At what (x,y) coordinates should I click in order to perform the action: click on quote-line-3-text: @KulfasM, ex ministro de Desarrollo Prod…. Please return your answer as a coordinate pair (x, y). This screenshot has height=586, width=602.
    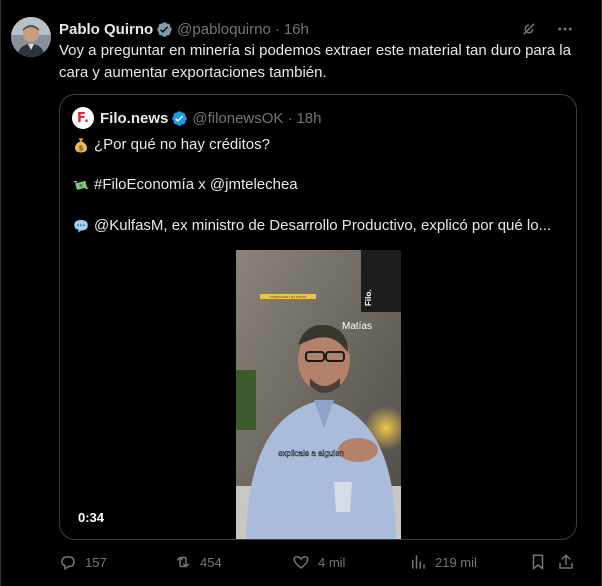
    Looking at the image, I should click on (323, 225).